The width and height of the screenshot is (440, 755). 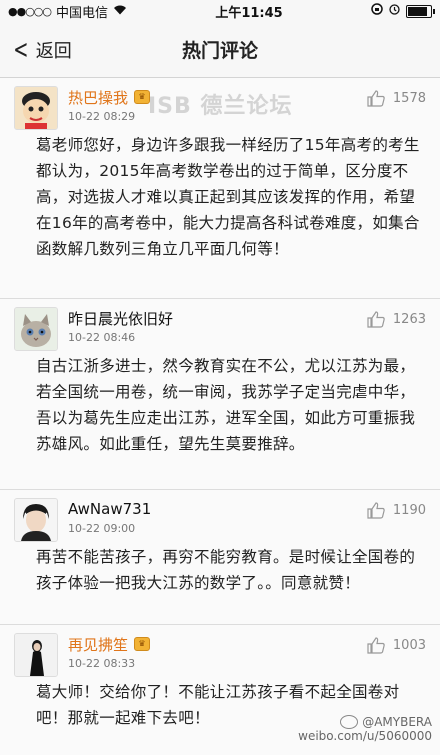 I want to click on like-button: 1578, so click(x=396, y=98).